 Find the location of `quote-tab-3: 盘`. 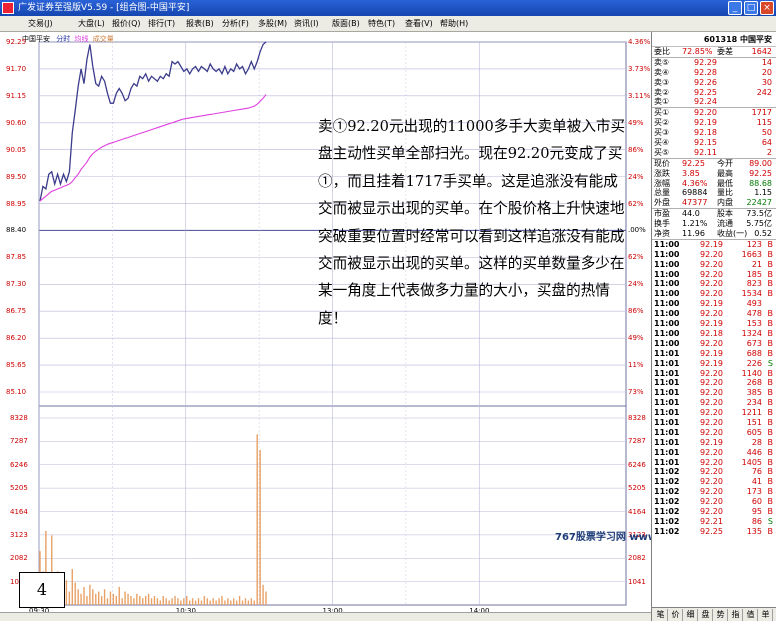

quote-tab-3: 盘 is located at coordinates (706, 615).